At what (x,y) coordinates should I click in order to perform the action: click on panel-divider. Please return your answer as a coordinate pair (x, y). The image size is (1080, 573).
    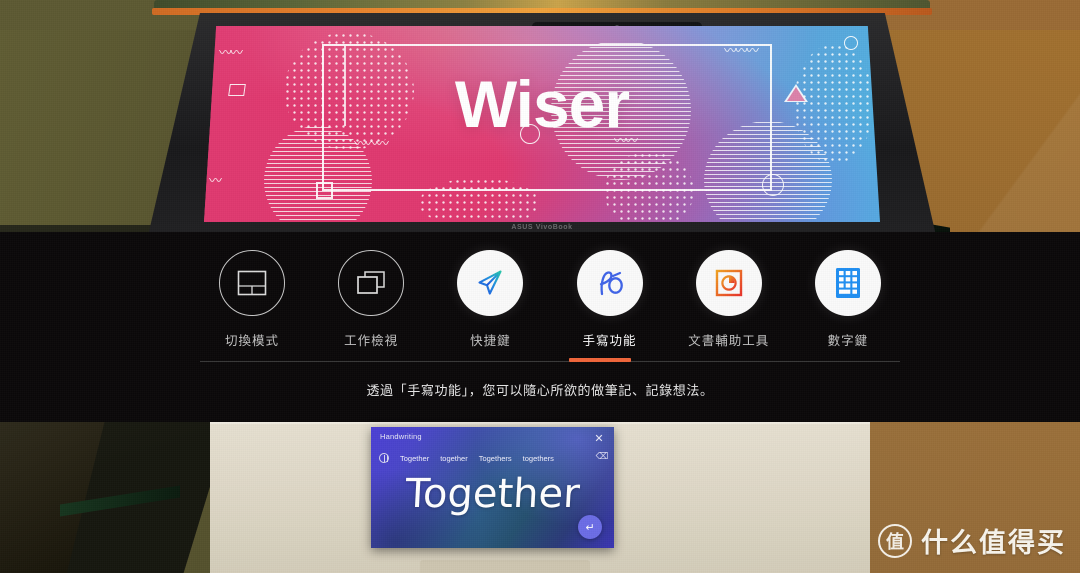
    Looking at the image, I should click on (550, 361).